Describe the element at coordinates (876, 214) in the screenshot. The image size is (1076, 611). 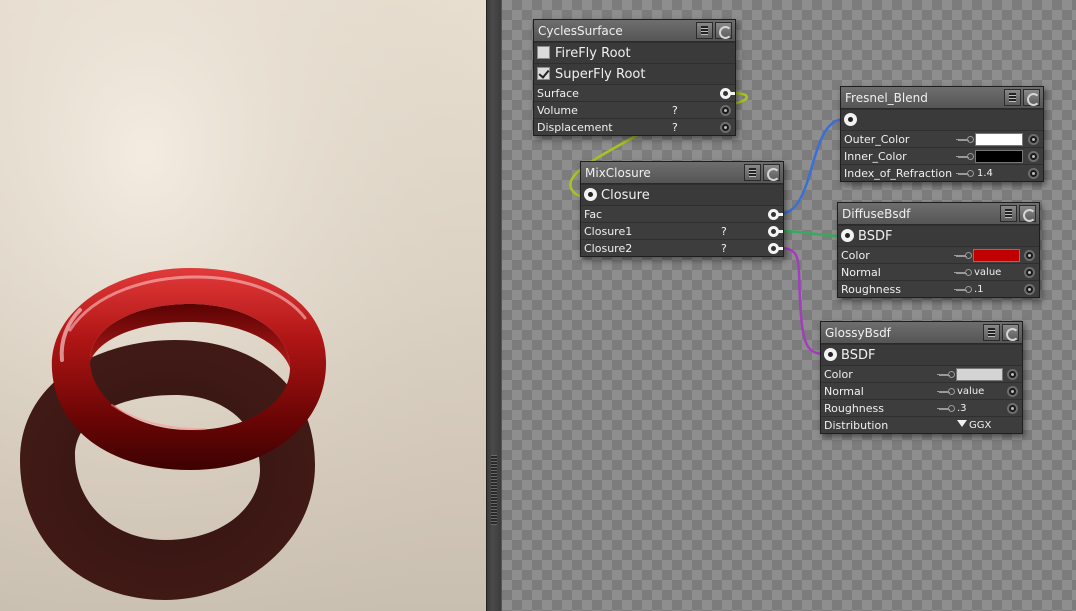
I see `node-title: DiffuseBsdf` at that location.